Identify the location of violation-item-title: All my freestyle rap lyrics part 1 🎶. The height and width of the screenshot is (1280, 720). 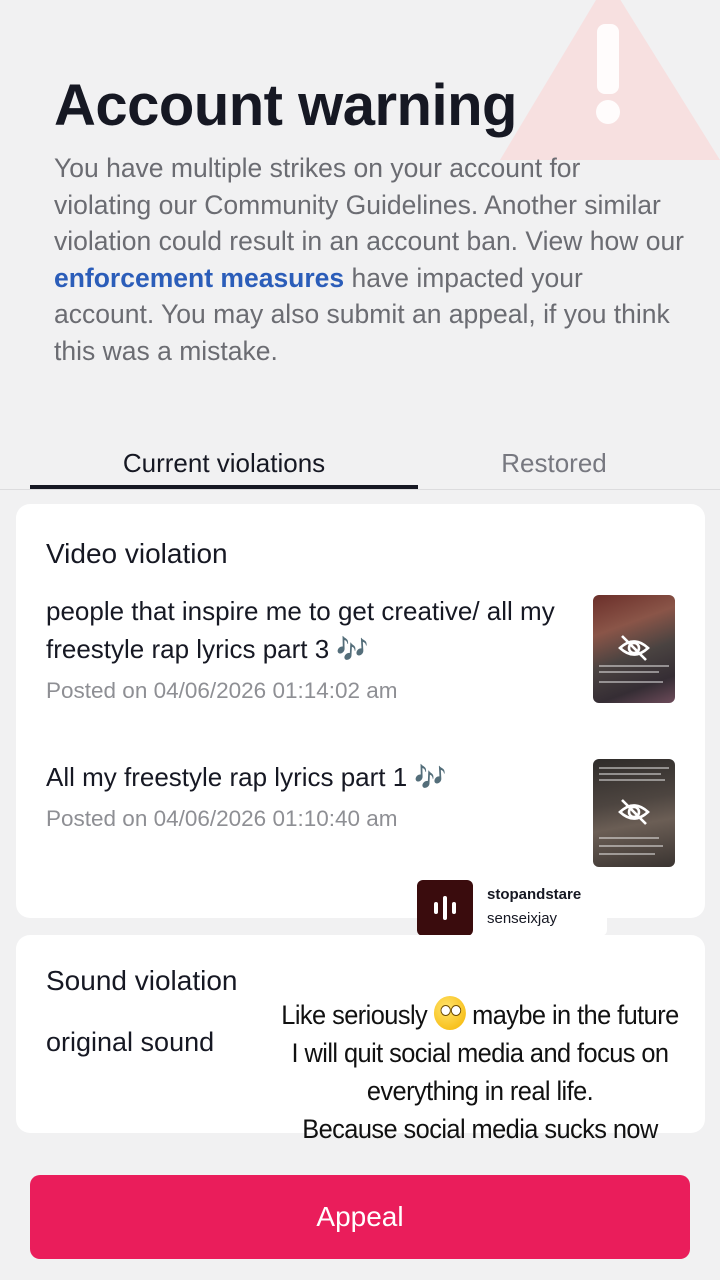
(301, 777).